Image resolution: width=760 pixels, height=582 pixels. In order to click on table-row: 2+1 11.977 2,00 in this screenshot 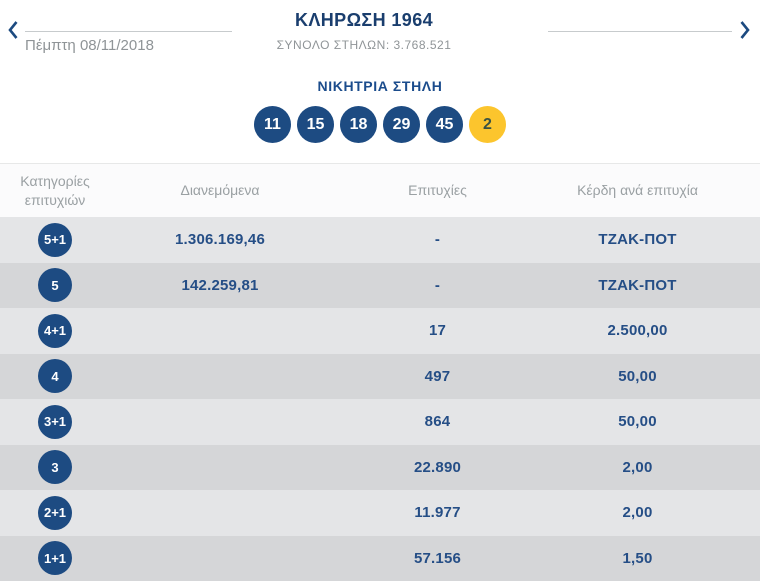, I will do `click(380, 513)`.